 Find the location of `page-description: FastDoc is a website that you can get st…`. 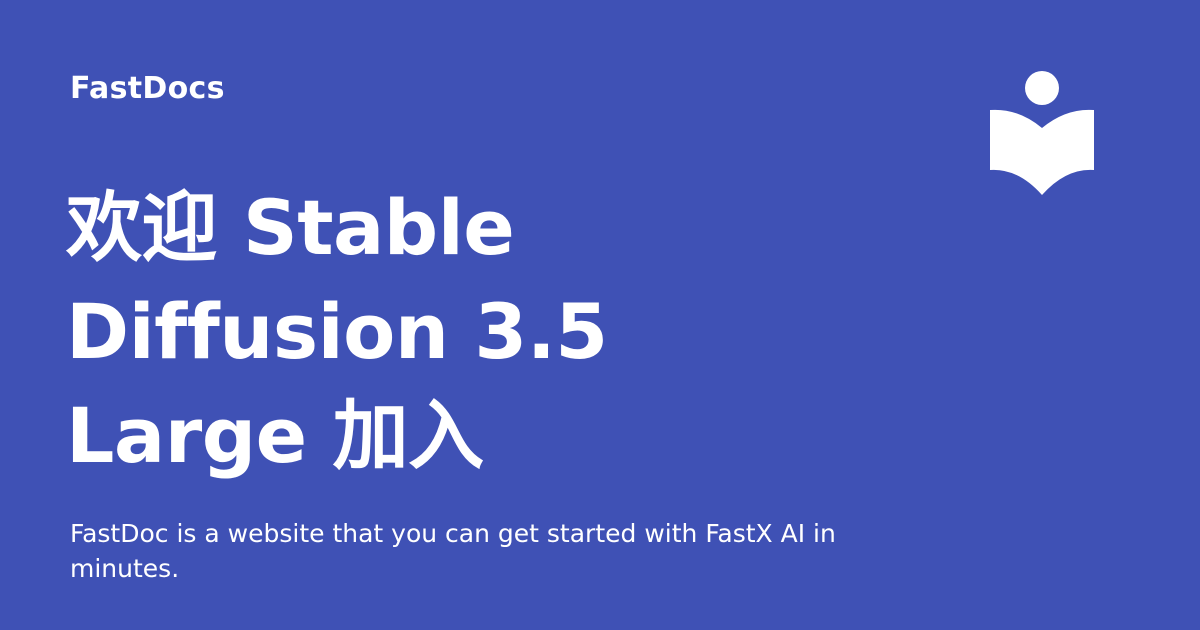

page-description: FastDoc is a website that you can get st… is located at coordinates (453, 551).